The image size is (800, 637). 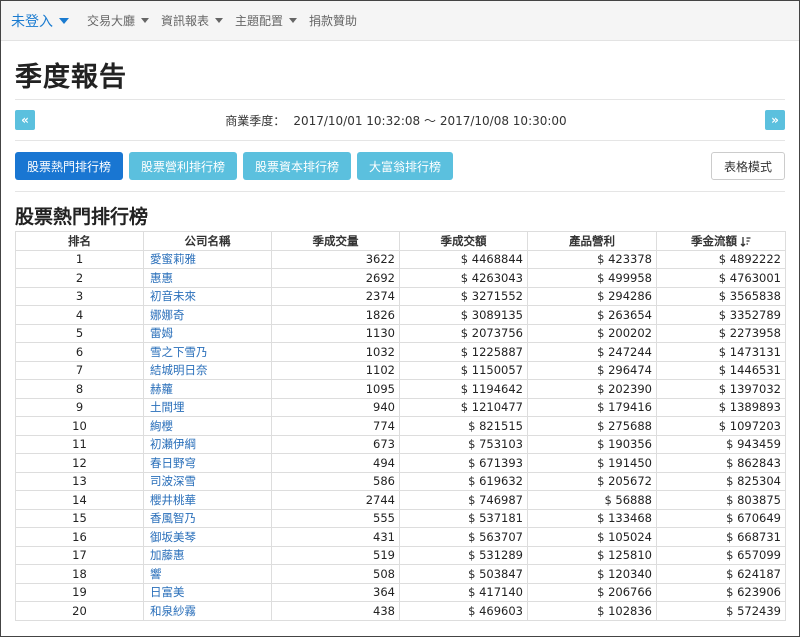 What do you see at coordinates (69, 166) in the screenshot?
I see `tab-hot-stocks: 股票熱門排行榜` at bounding box center [69, 166].